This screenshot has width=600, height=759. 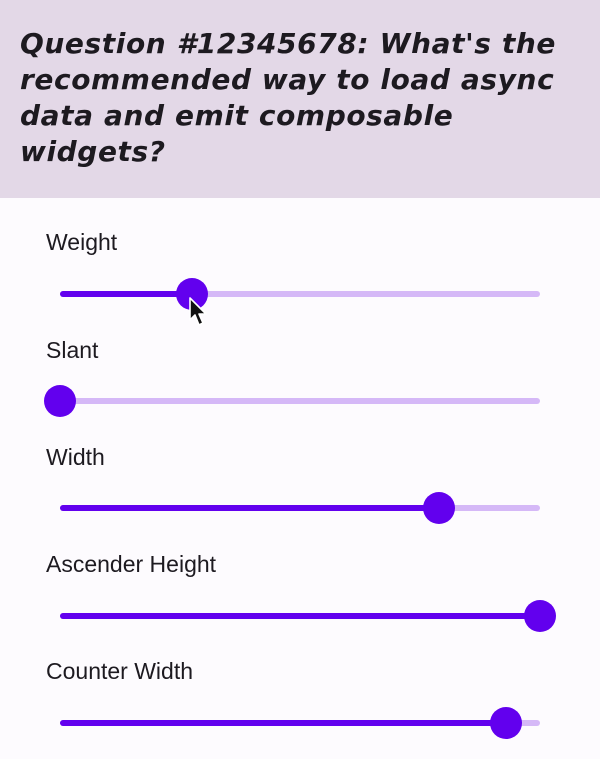 What do you see at coordinates (131, 564) in the screenshot?
I see `slider-label-ascender-height: Ascender Height` at bounding box center [131, 564].